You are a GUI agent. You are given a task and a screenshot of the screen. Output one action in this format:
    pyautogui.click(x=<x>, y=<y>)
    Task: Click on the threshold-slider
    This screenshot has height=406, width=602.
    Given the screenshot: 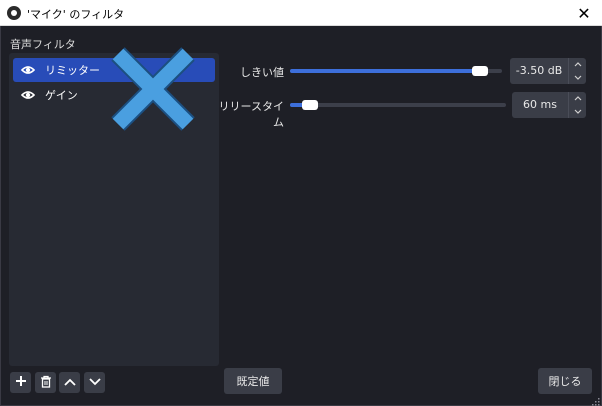 What is the action you would take?
    pyautogui.click(x=396, y=71)
    